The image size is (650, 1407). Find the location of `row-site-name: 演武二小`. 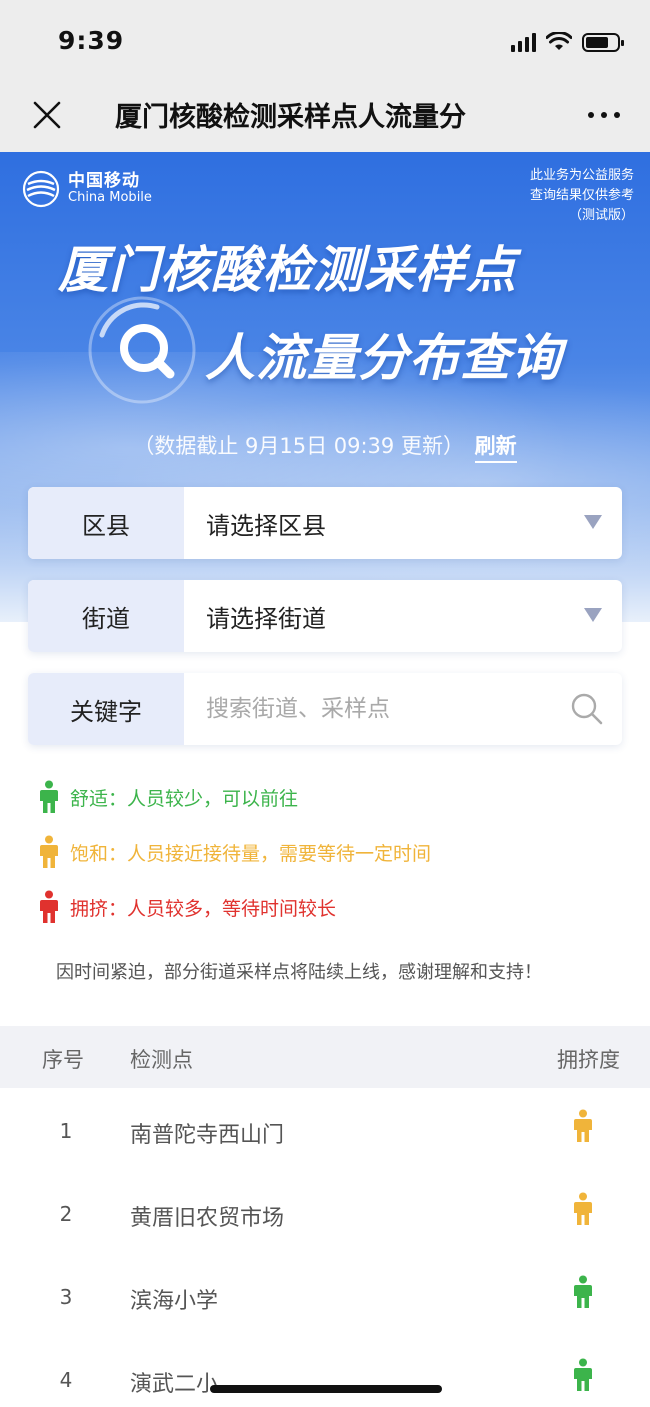

row-site-name: 演武二小 is located at coordinates (174, 1384).